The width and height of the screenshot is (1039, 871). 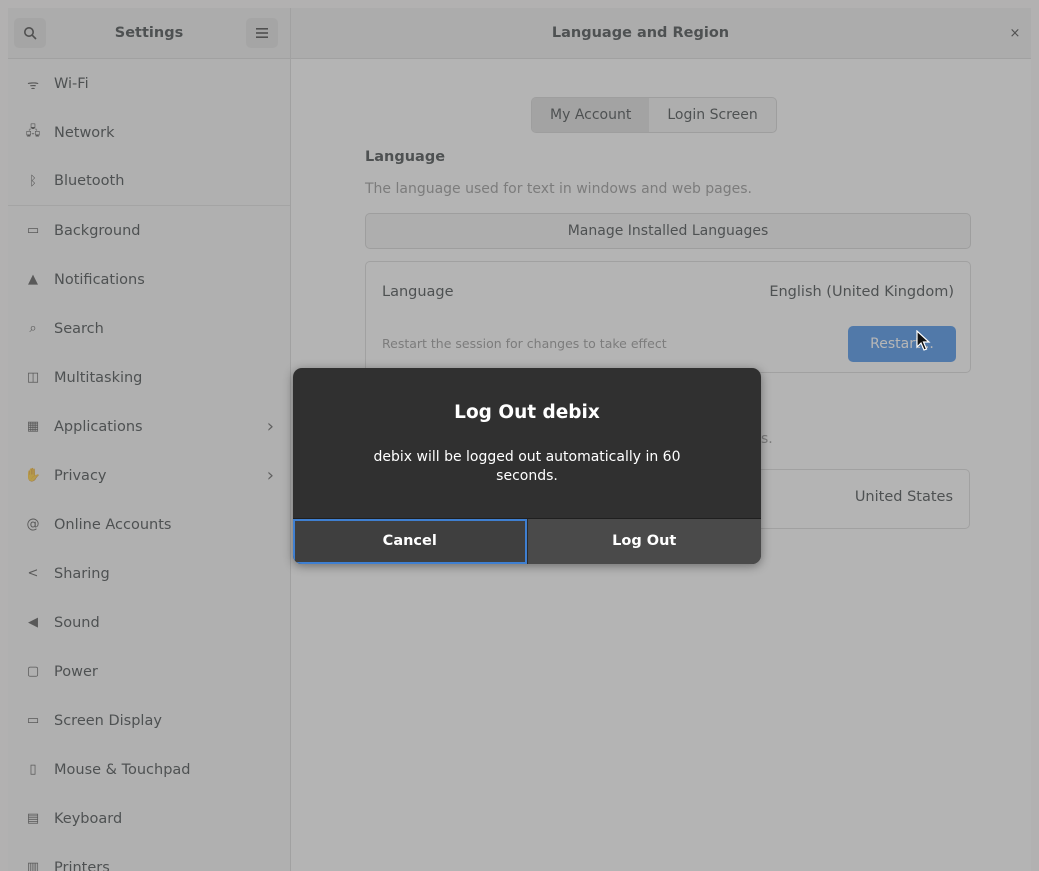 I want to click on cancel-button: Cancel, so click(x=410, y=541).